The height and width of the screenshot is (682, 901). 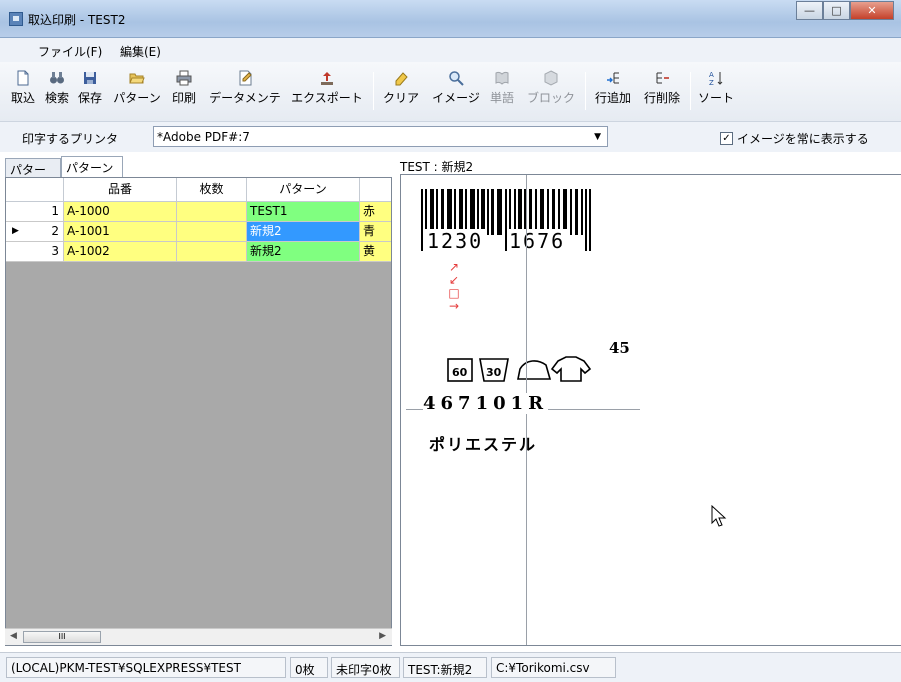 I want to click on close-button: ✕, so click(x=872, y=10).